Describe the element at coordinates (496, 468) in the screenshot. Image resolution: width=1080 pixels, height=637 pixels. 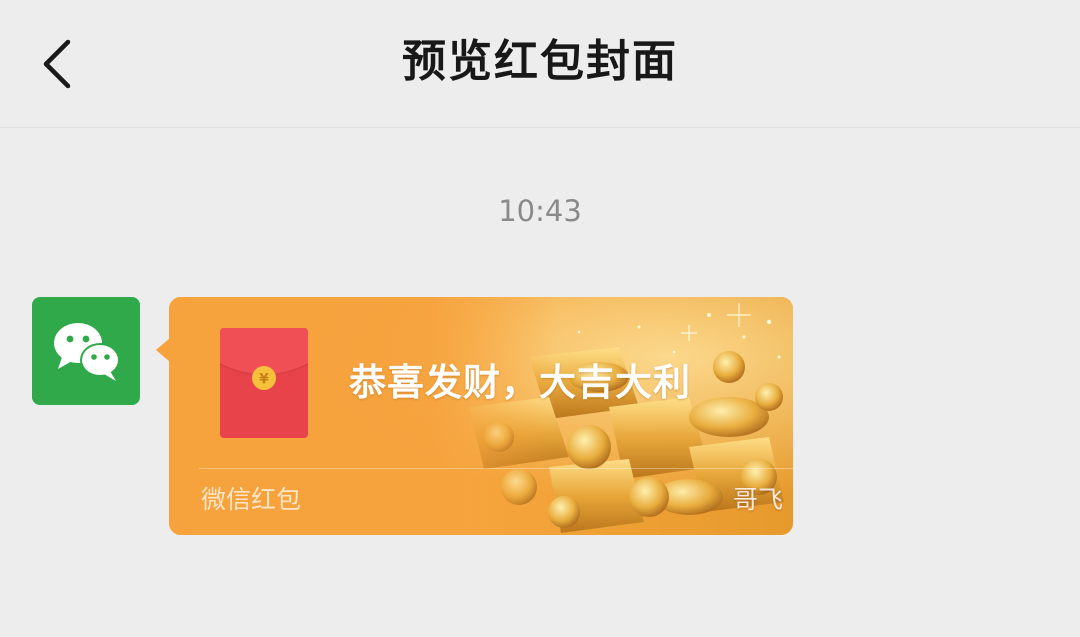
I see `packet-divider` at that location.